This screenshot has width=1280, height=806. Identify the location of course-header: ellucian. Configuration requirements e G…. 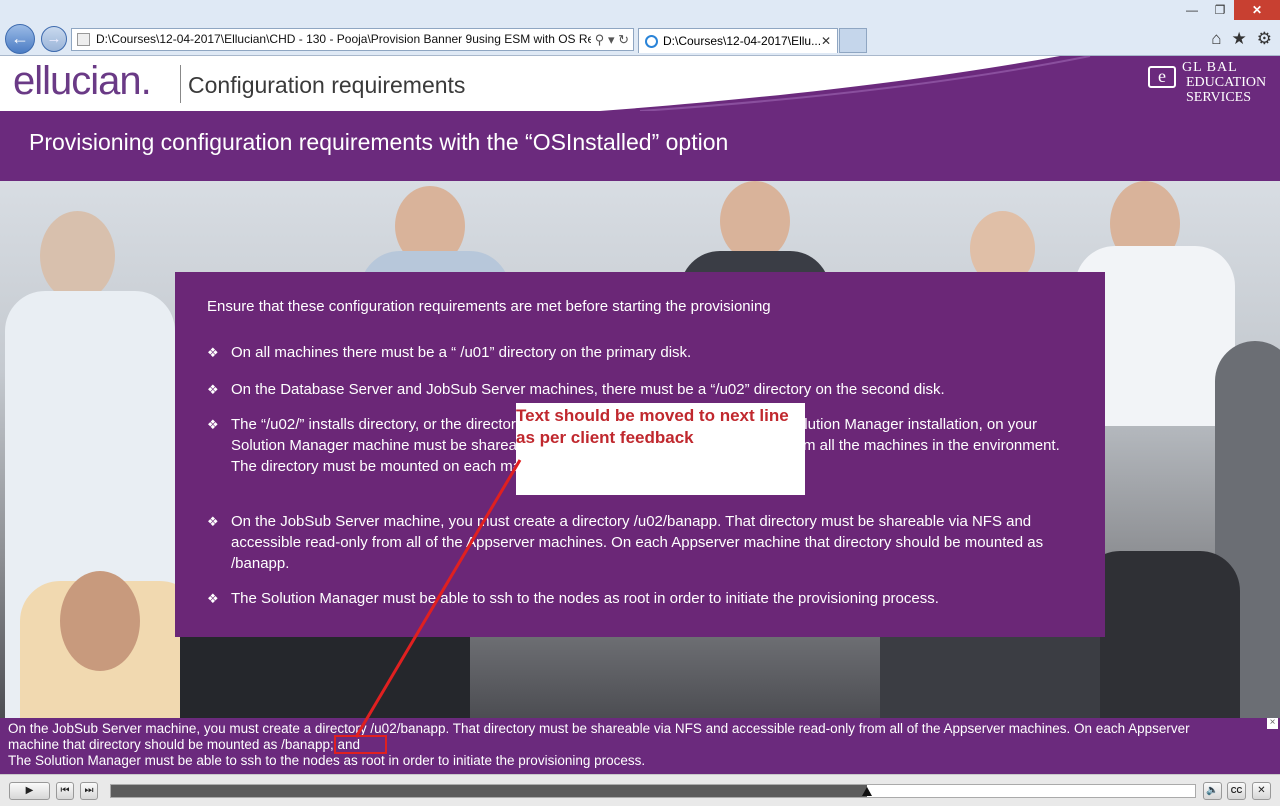
(640, 83).